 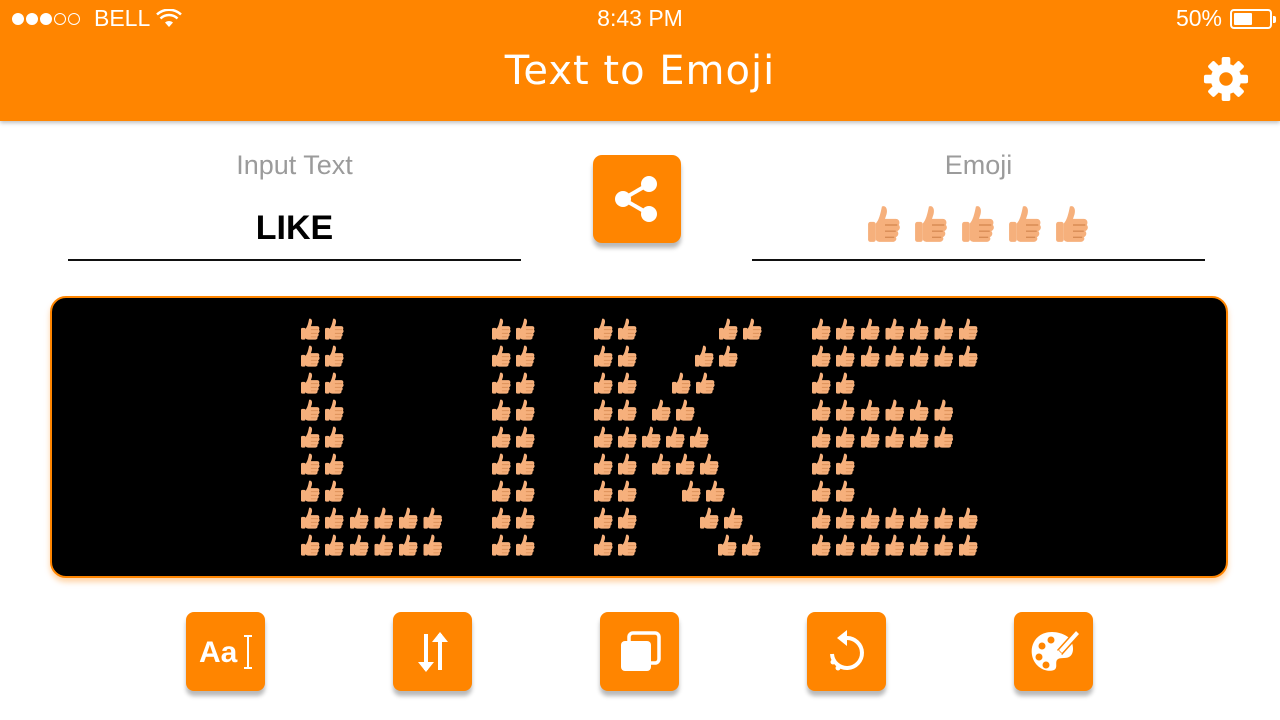 I want to click on battery-status: 50%, so click(x=1226, y=18).